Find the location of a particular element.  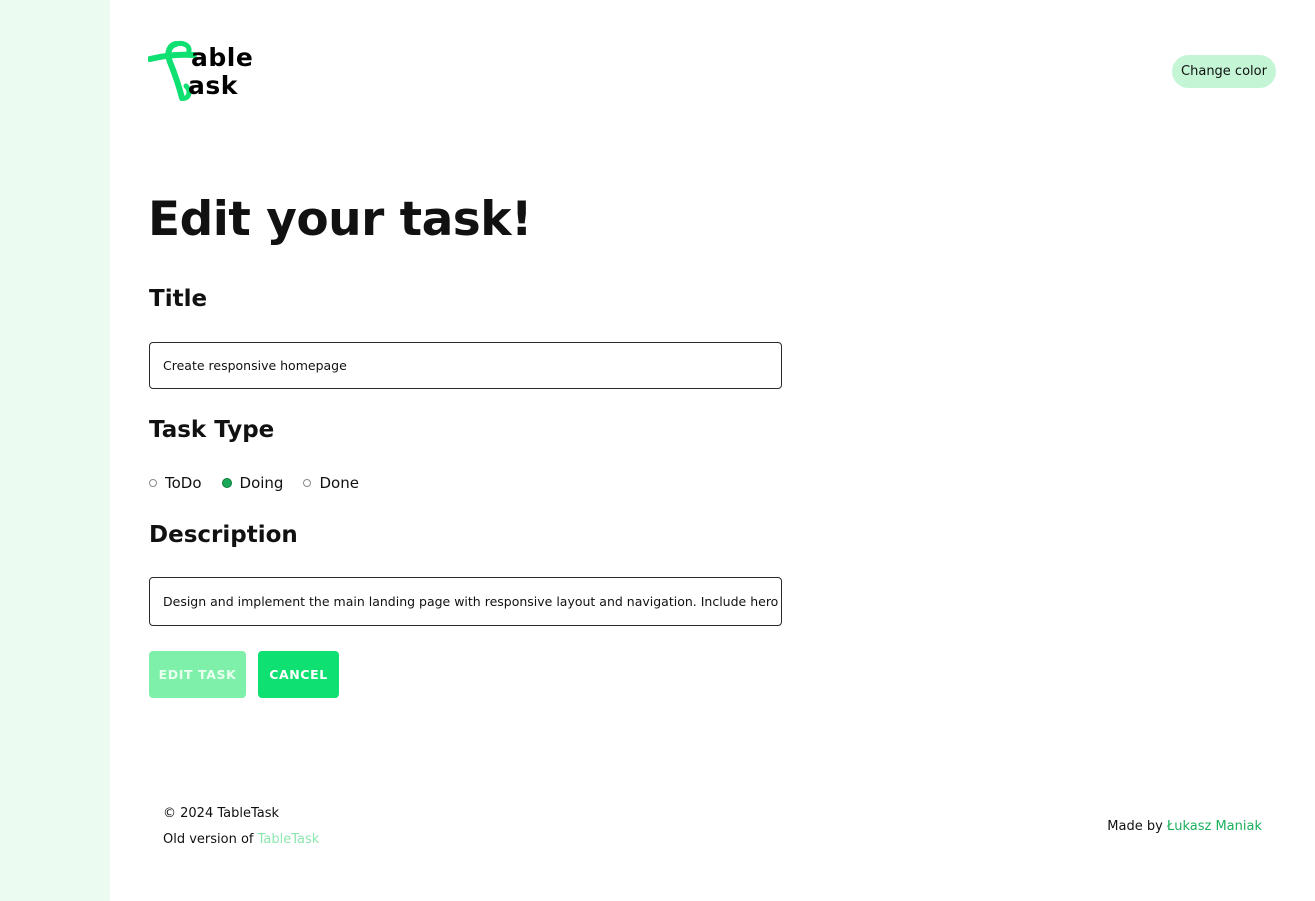

logo-text-line2: ask is located at coordinates (213, 85).